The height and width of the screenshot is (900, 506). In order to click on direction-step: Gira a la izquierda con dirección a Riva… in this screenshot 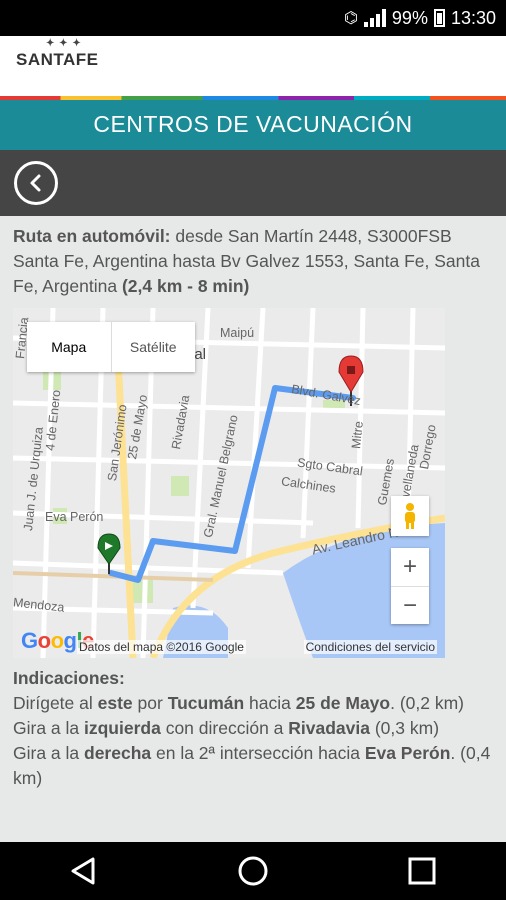, I will do `click(226, 728)`.